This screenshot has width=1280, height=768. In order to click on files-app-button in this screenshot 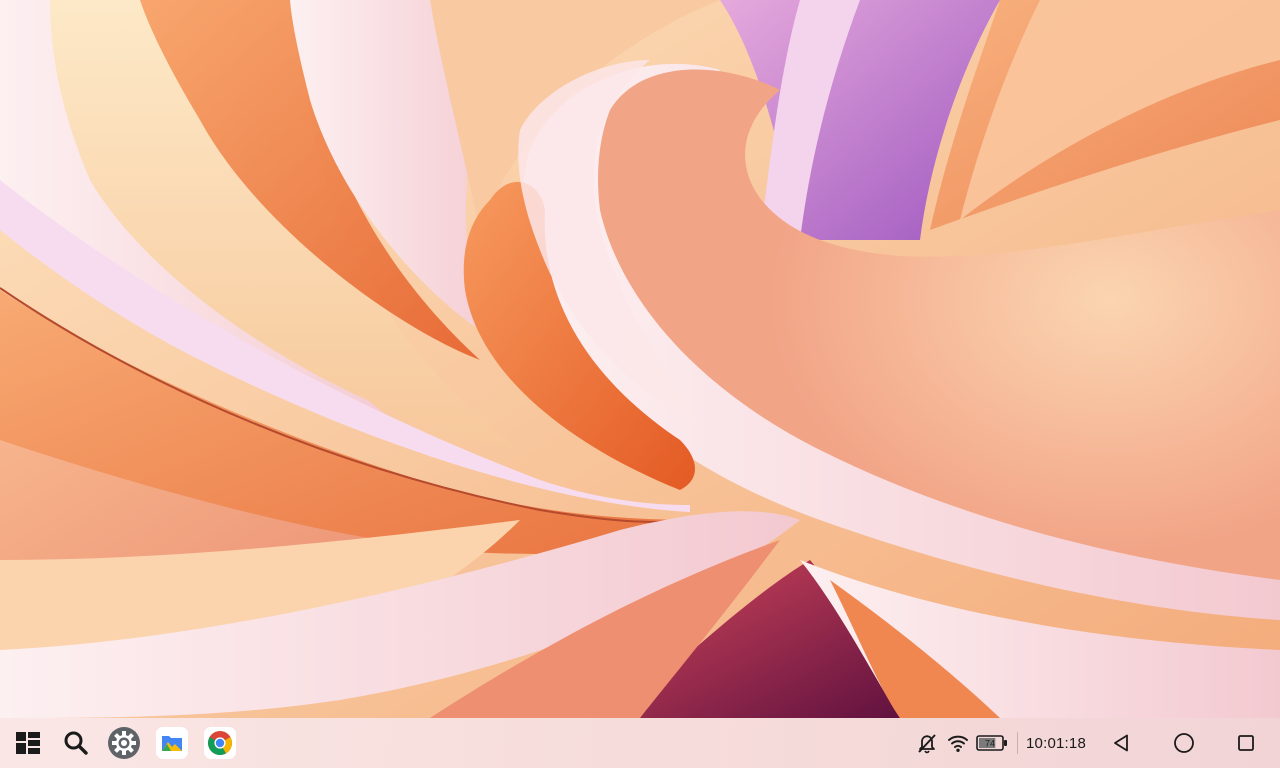, I will do `click(172, 743)`.